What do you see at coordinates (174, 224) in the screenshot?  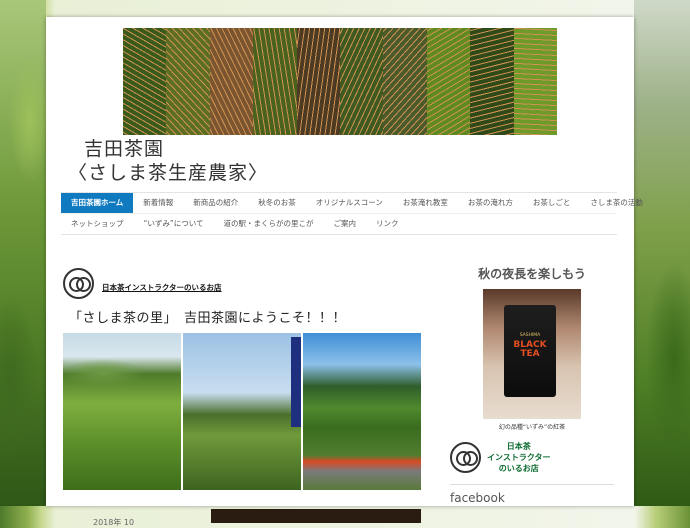 I see `nav-item-row2-2: “いずみ”について` at bounding box center [174, 224].